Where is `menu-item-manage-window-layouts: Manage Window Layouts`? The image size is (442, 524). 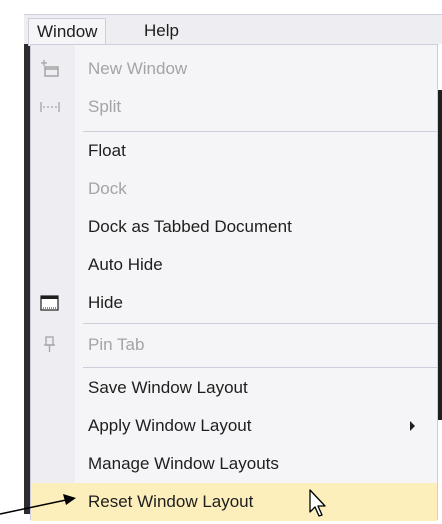 menu-item-manage-window-layouts: Manage Window Layouts is located at coordinates (234, 464).